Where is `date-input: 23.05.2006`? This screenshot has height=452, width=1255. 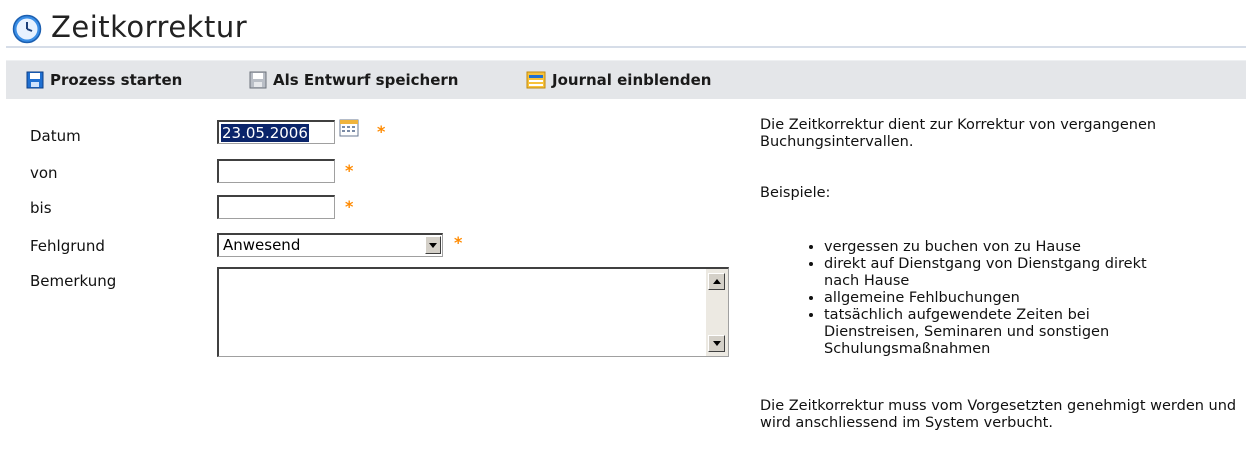 date-input: 23.05.2006 is located at coordinates (276, 132).